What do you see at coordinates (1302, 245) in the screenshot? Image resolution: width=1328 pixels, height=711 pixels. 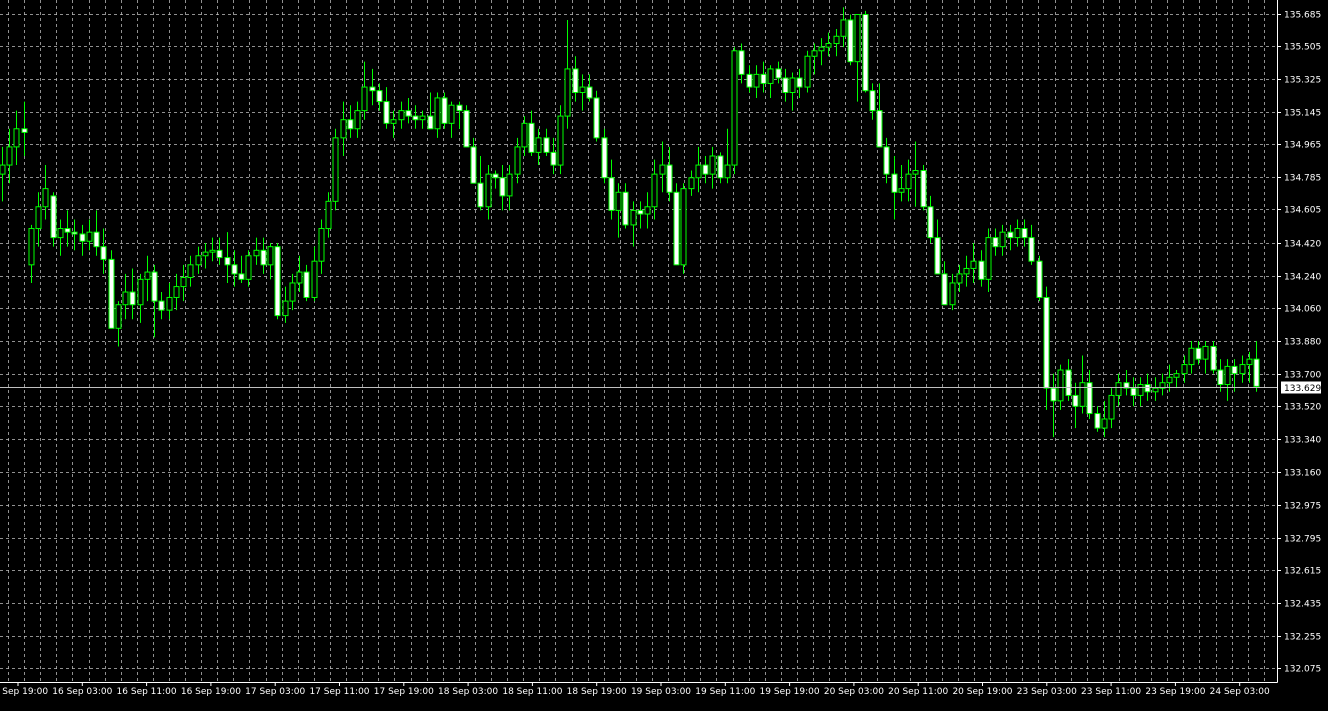 I see `y-tick-label: 134.420` at bounding box center [1302, 245].